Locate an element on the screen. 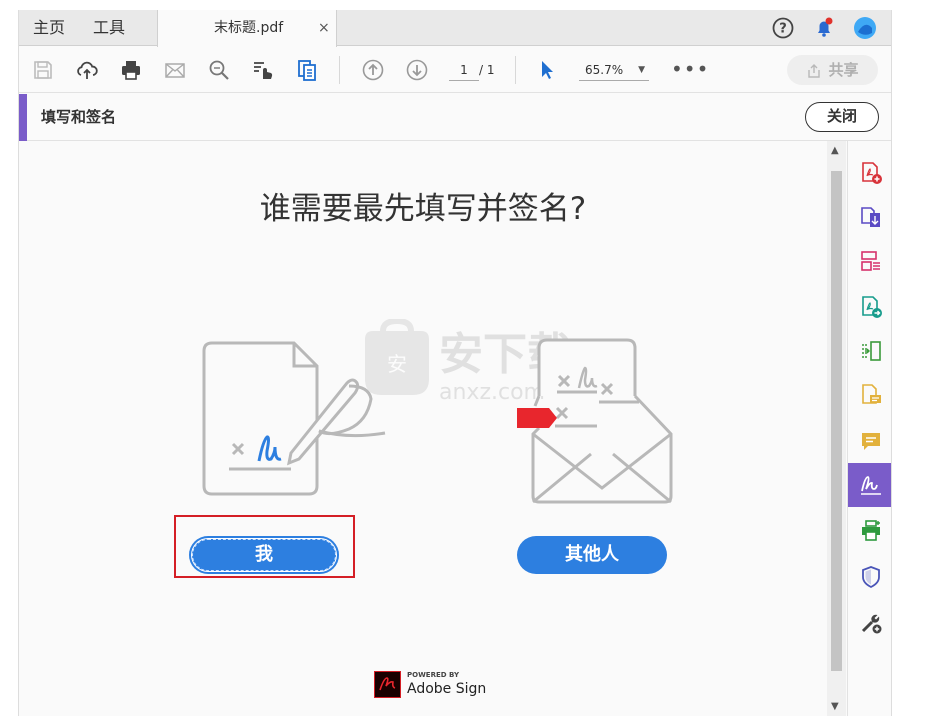  share-icon is located at coordinates (814, 70).